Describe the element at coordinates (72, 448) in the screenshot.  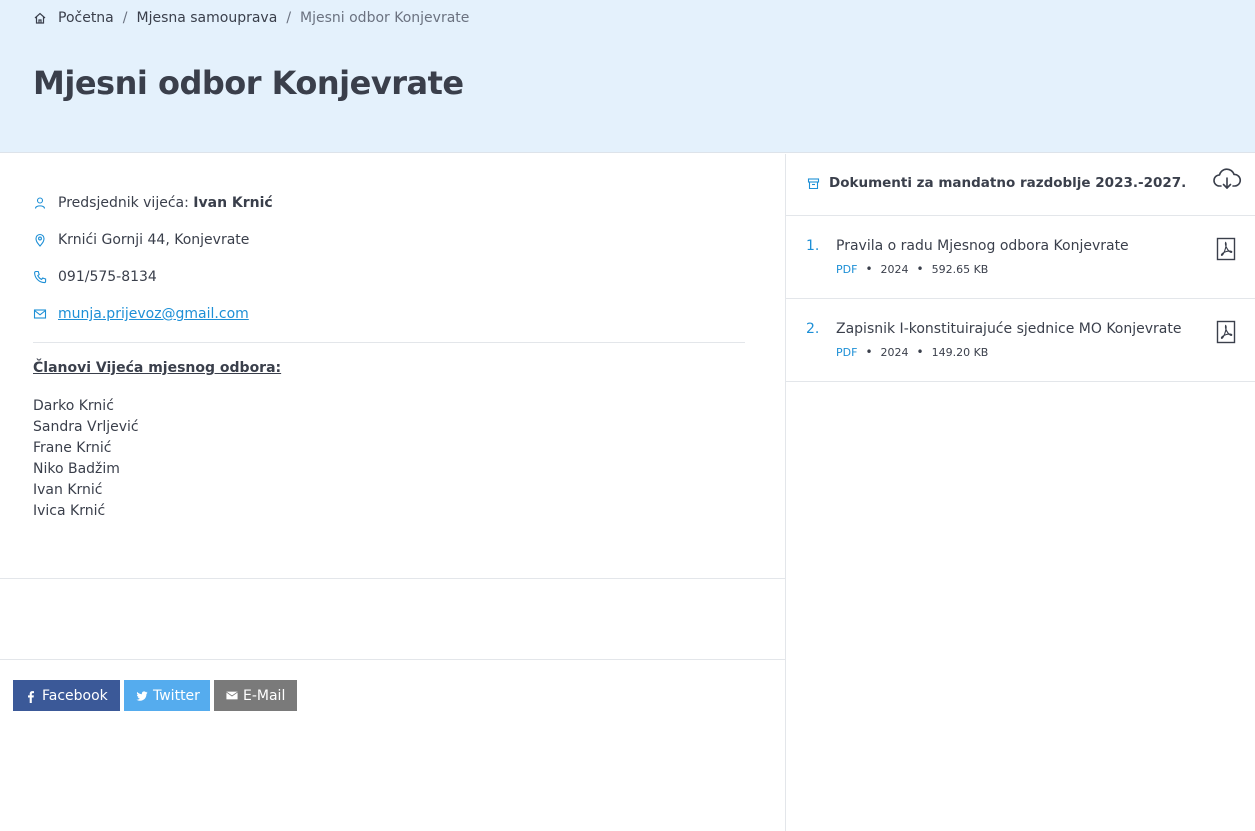
I see `member-item: Frane Krnić` at that location.